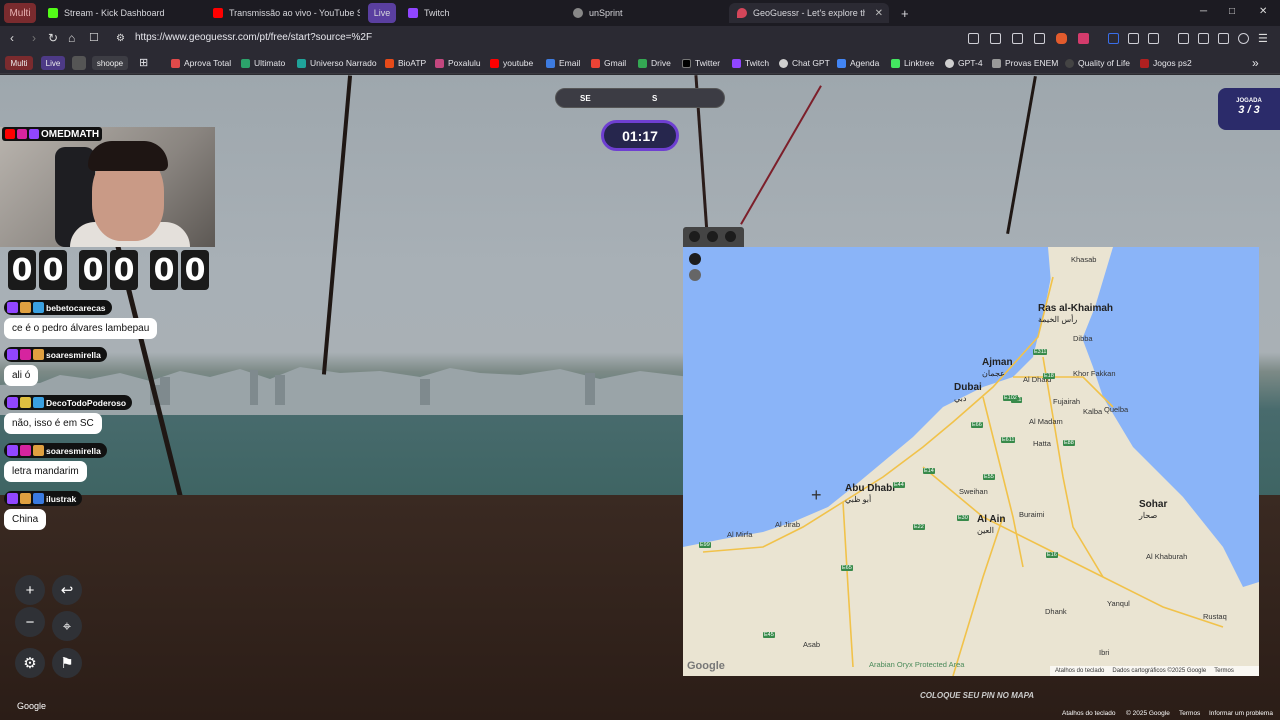 The width and height of the screenshot is (1280, 720). I want to click on bookmark-pill-multi: Multi, so click(19, 63).